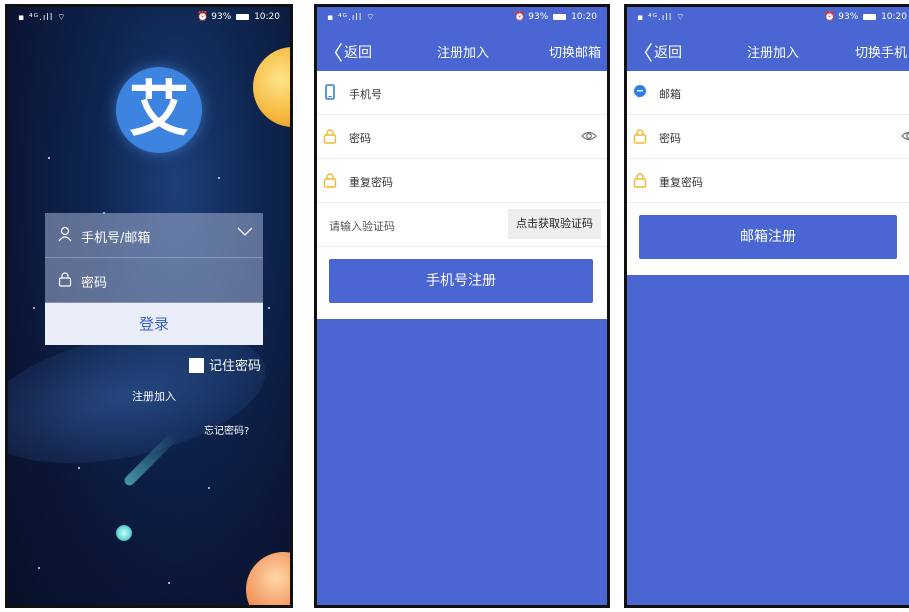 The width and height of the screenshot is (909, 612). I want to click on password-input: 密码, so click(154, 280).